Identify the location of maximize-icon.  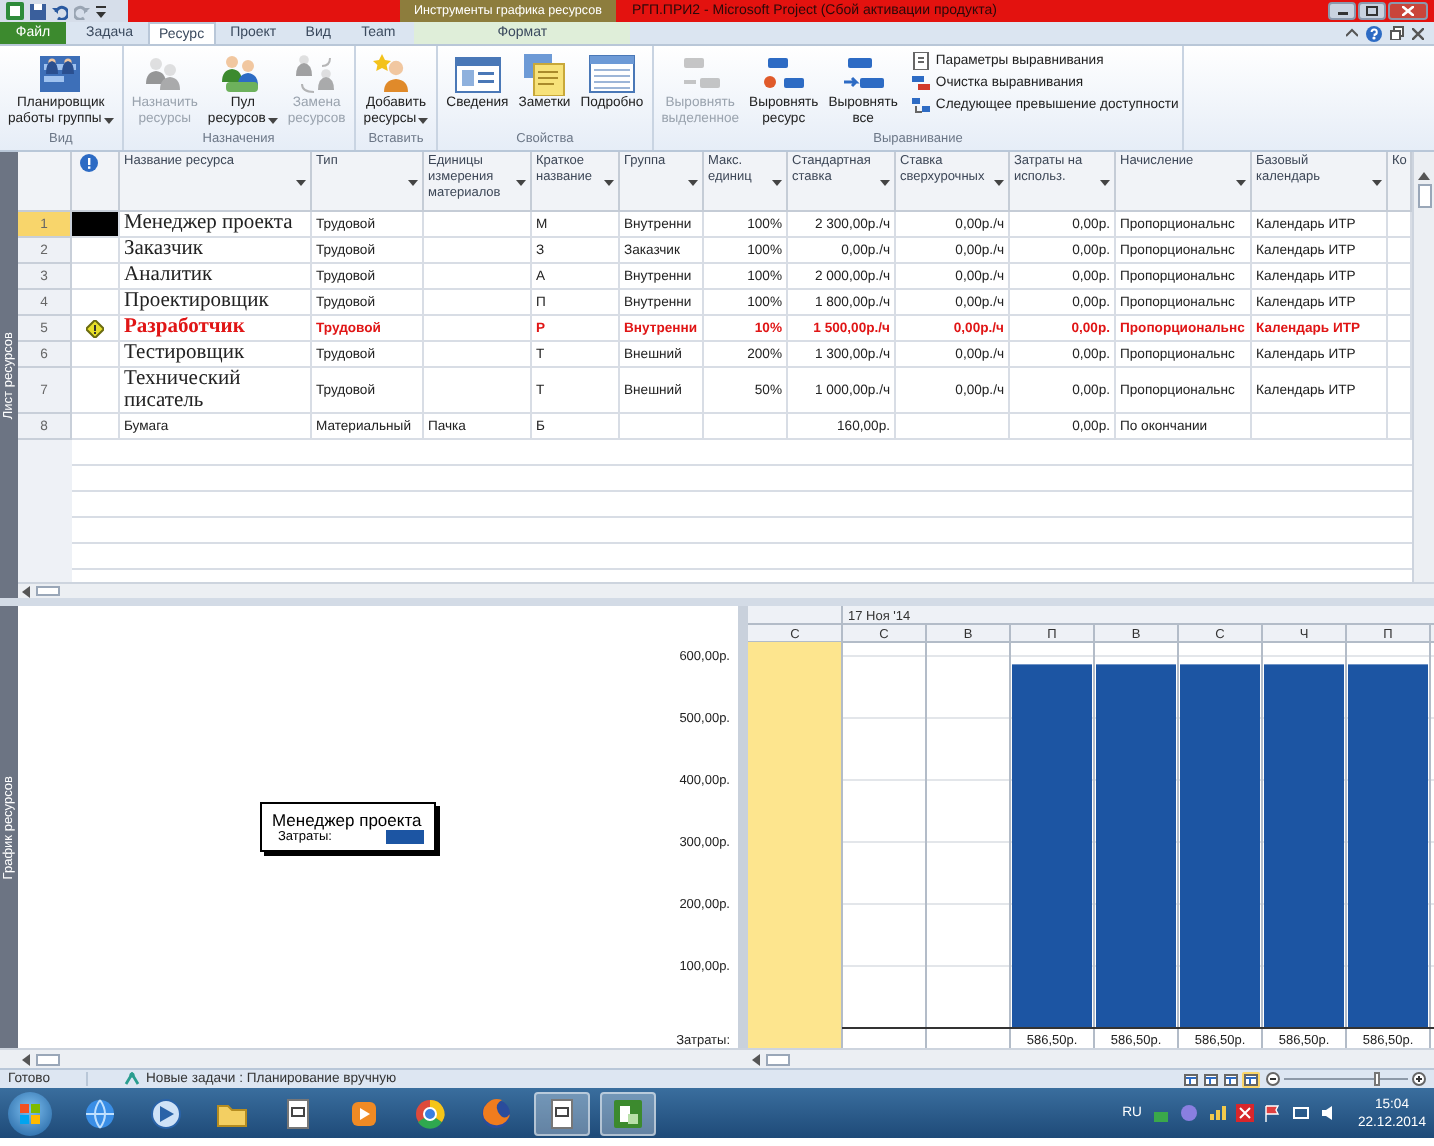
(1372, 11).